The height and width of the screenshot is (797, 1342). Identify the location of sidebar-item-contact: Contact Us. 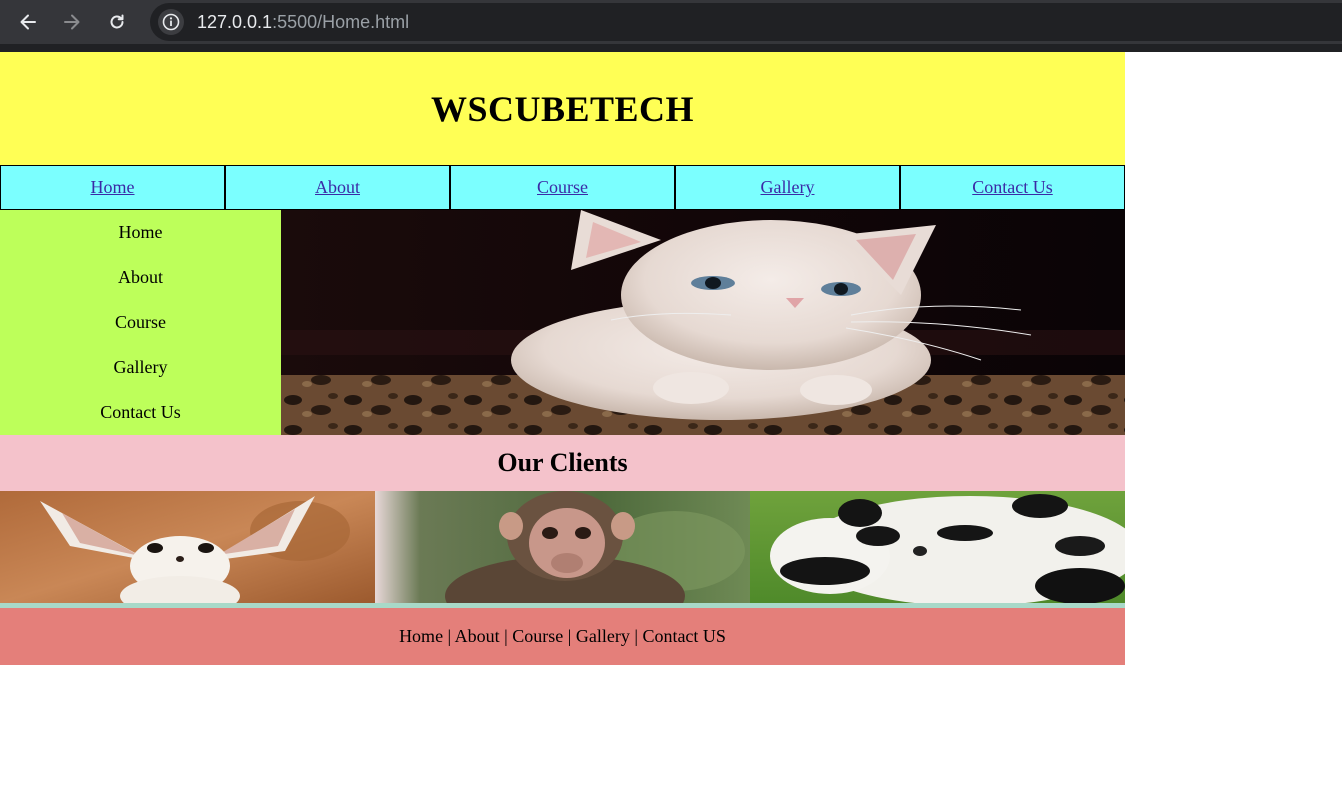
(140, 412).